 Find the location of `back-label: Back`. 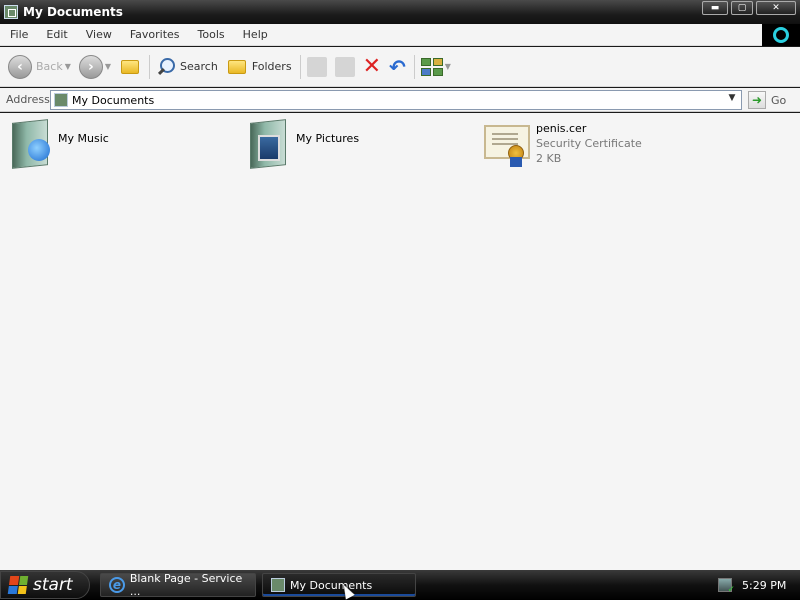

back-label: Back is located at coordinates (49, 66).